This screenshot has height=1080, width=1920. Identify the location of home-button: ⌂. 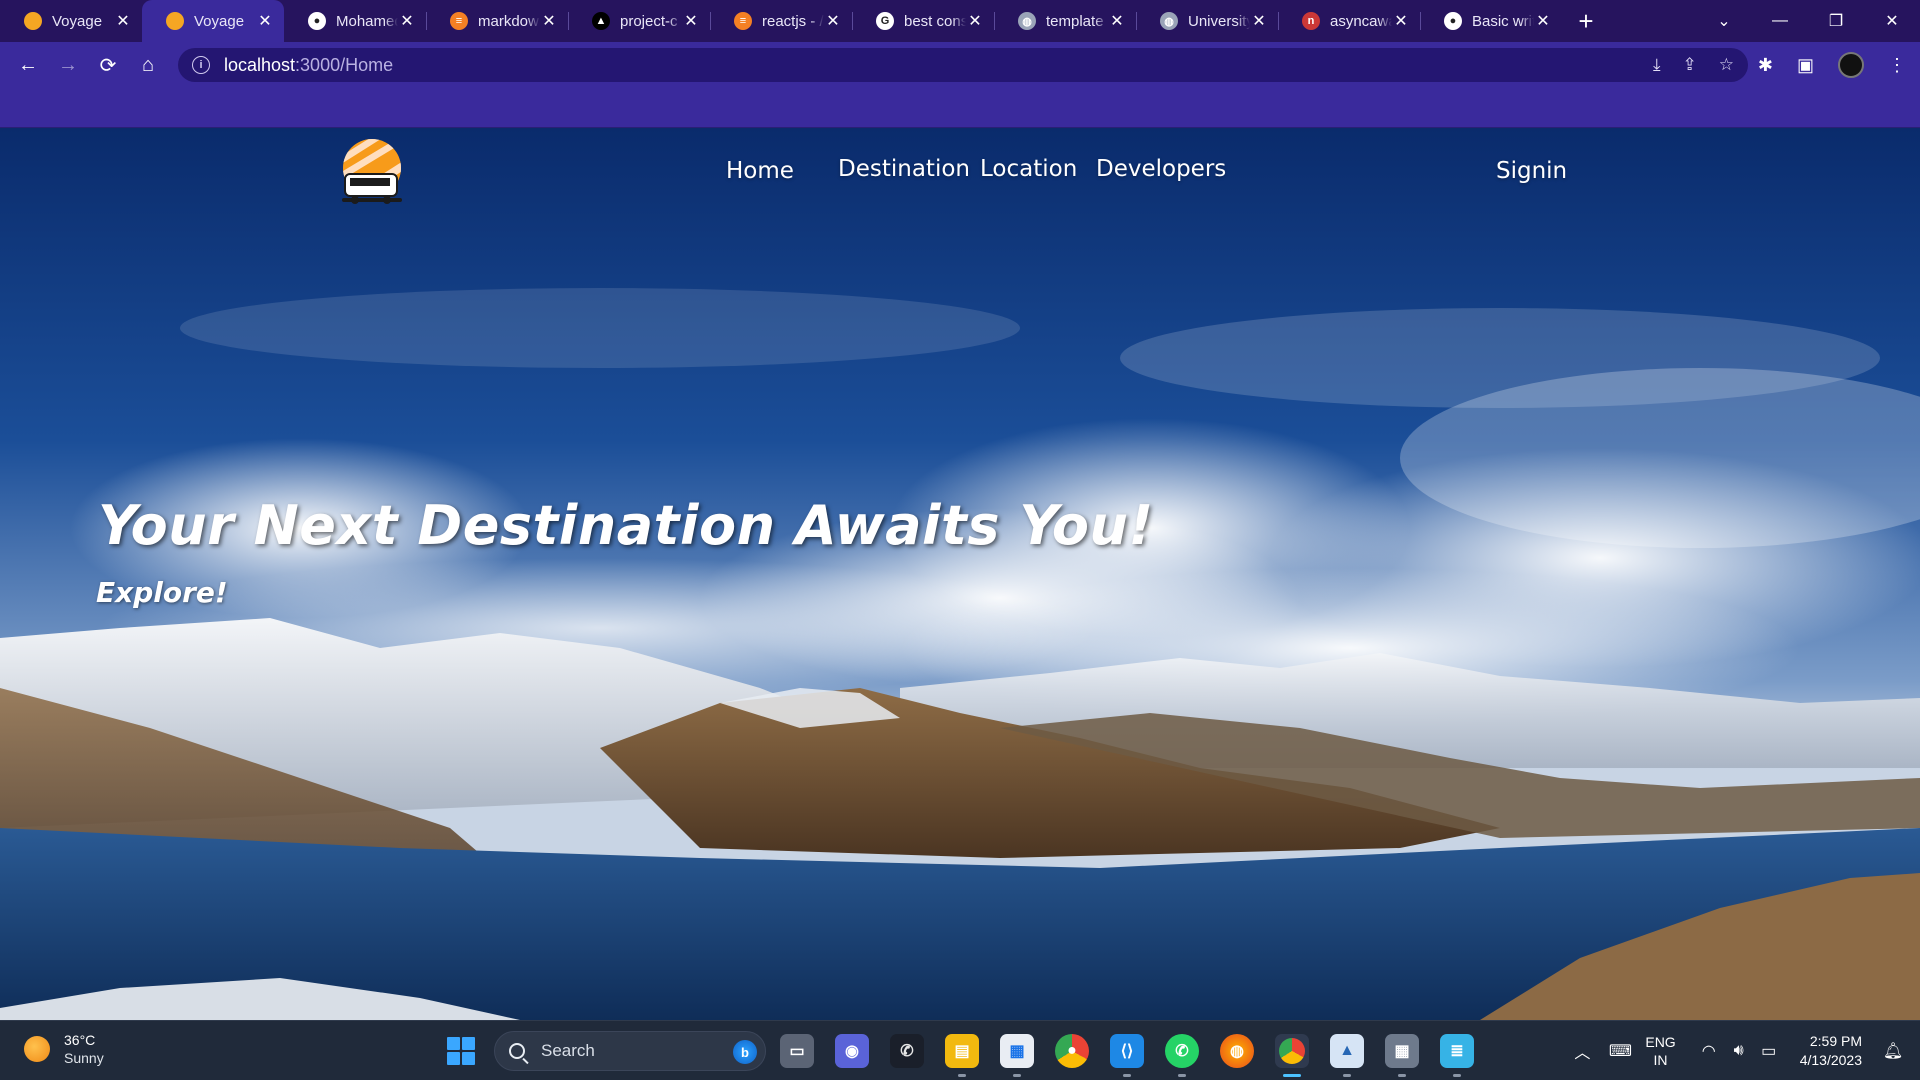
(148, 65).